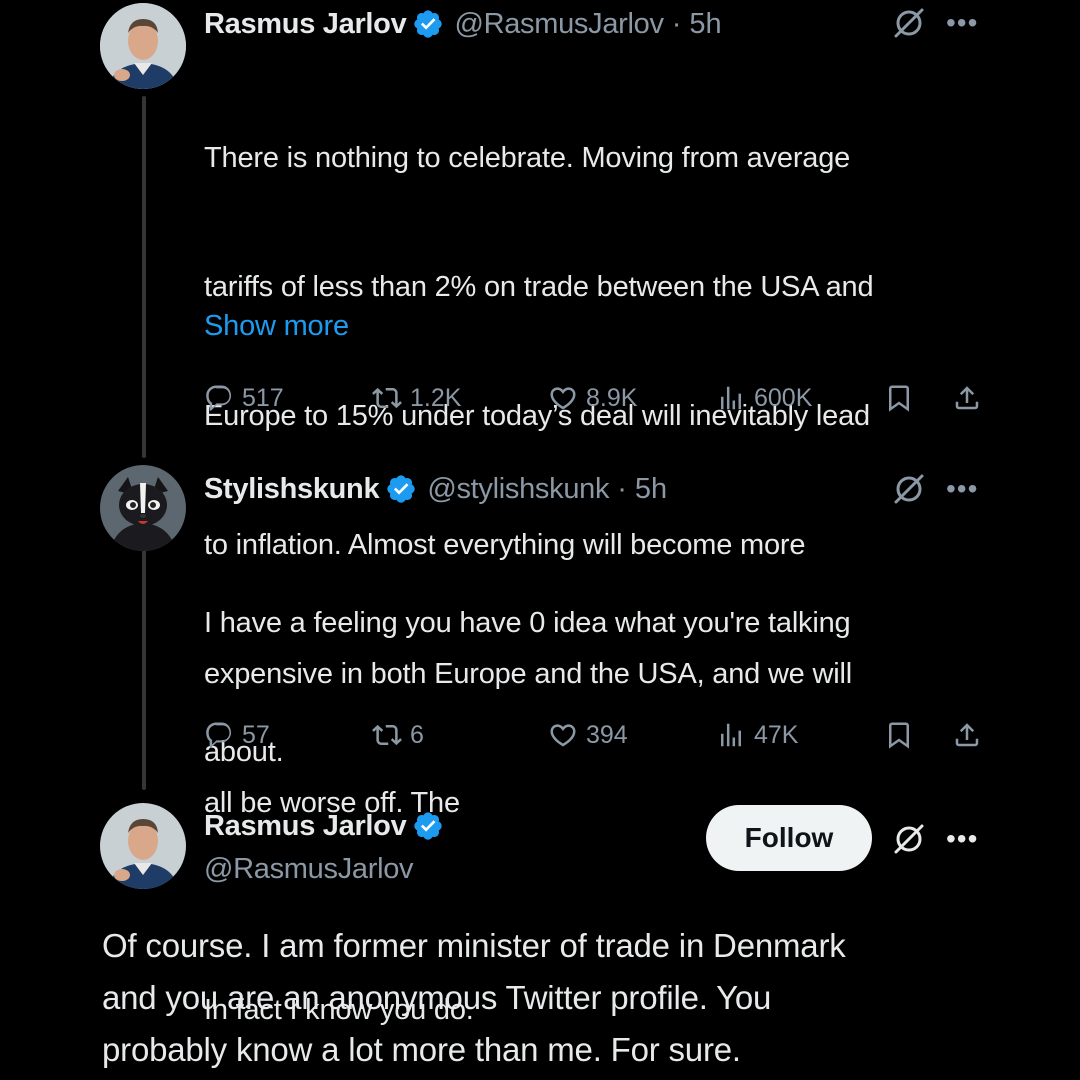 This screenshot has width=1080, height=1080. I want to click on like-button: 8.9K, so click(592, 398).